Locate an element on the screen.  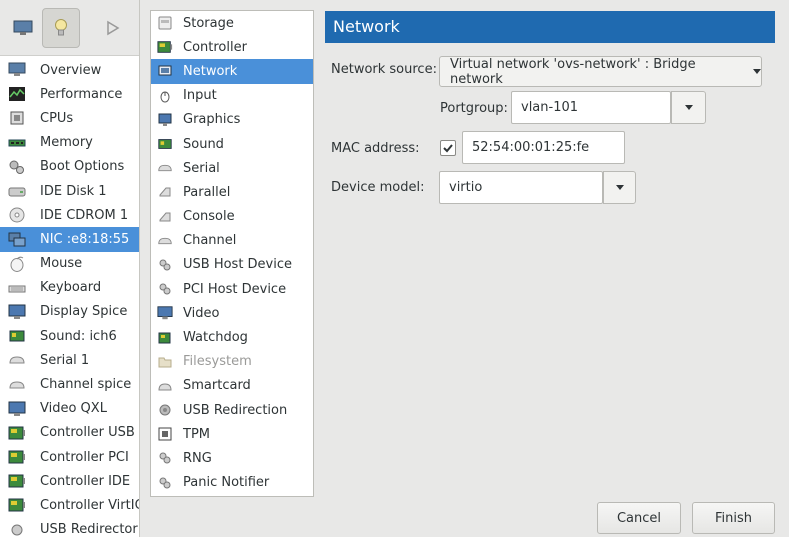
page-title: Network is located at coordinates (550, 27).